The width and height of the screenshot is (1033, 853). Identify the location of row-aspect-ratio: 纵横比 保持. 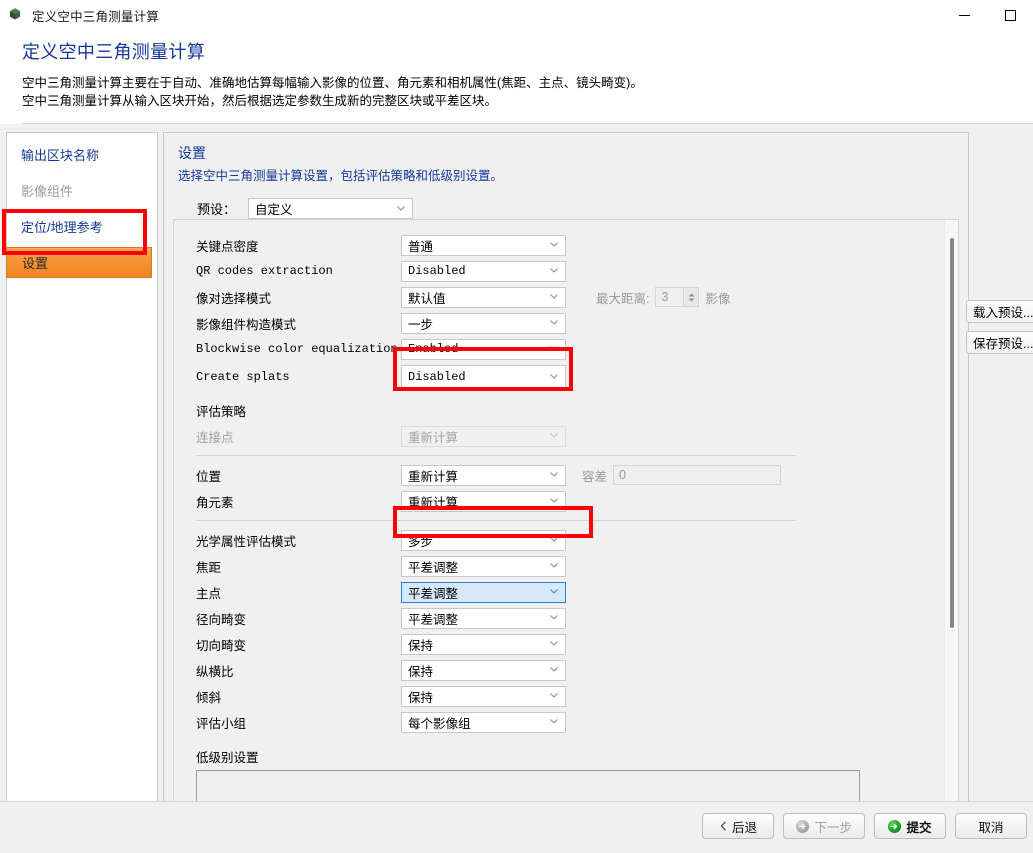
(570, 670).